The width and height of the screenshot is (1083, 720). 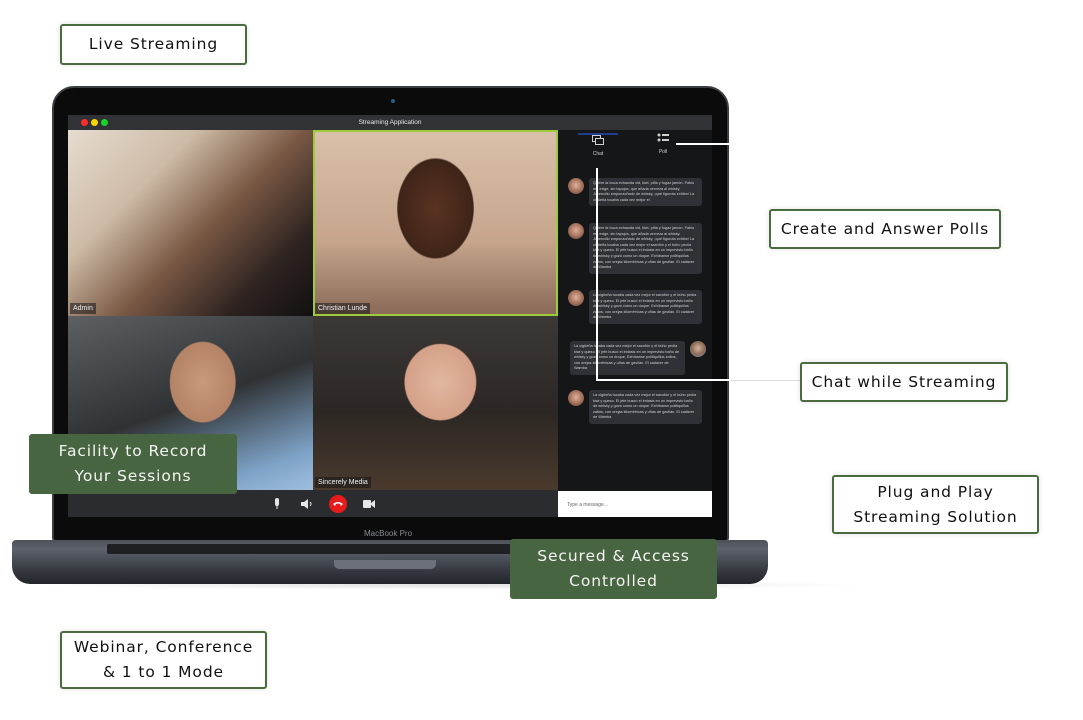 What do you see at coordinates (343, 482) in the screenshot?
I see `participant-name: Sincerely Media` at bounding box center [343, 482].